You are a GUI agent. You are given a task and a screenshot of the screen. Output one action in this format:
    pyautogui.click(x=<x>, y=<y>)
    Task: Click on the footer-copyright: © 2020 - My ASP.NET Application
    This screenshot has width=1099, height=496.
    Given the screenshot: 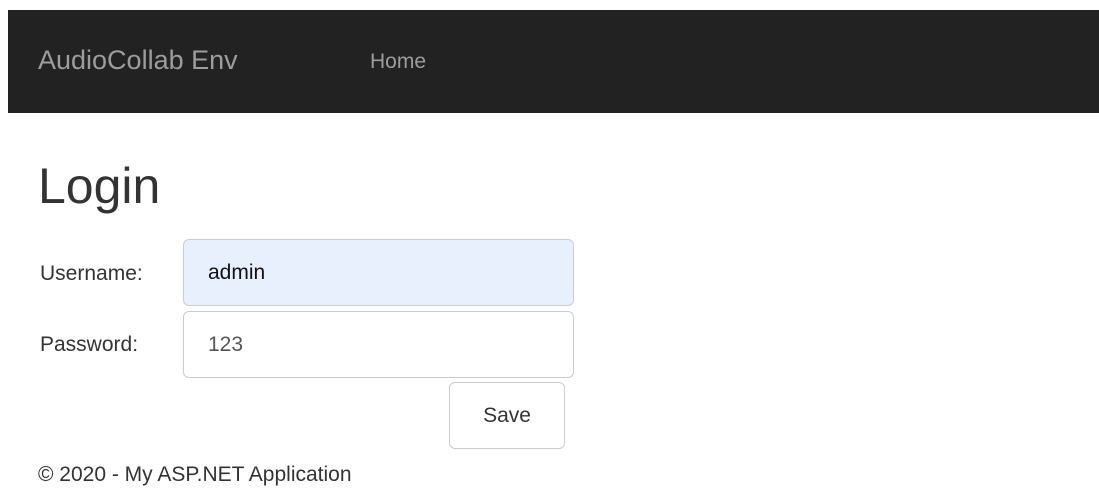 What is the action you would take?
    pyautogui.click(x=195, y=474)
    